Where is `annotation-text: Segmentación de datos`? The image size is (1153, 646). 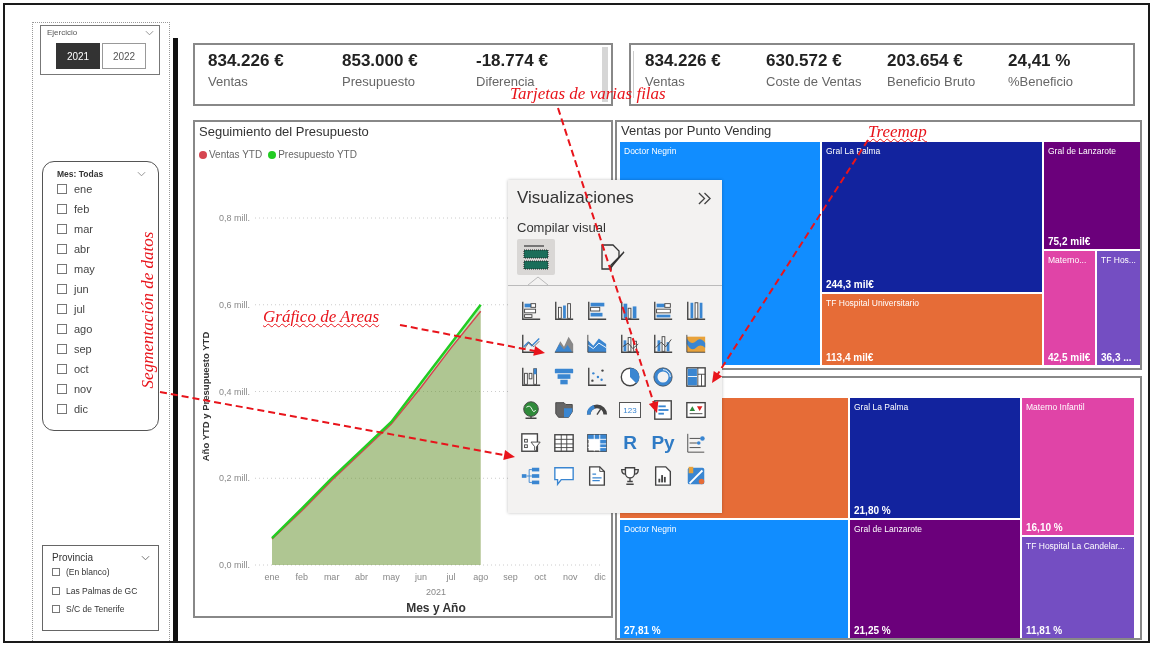 annotation-text: Segmentación de datos is located at coordinates (148, 310).